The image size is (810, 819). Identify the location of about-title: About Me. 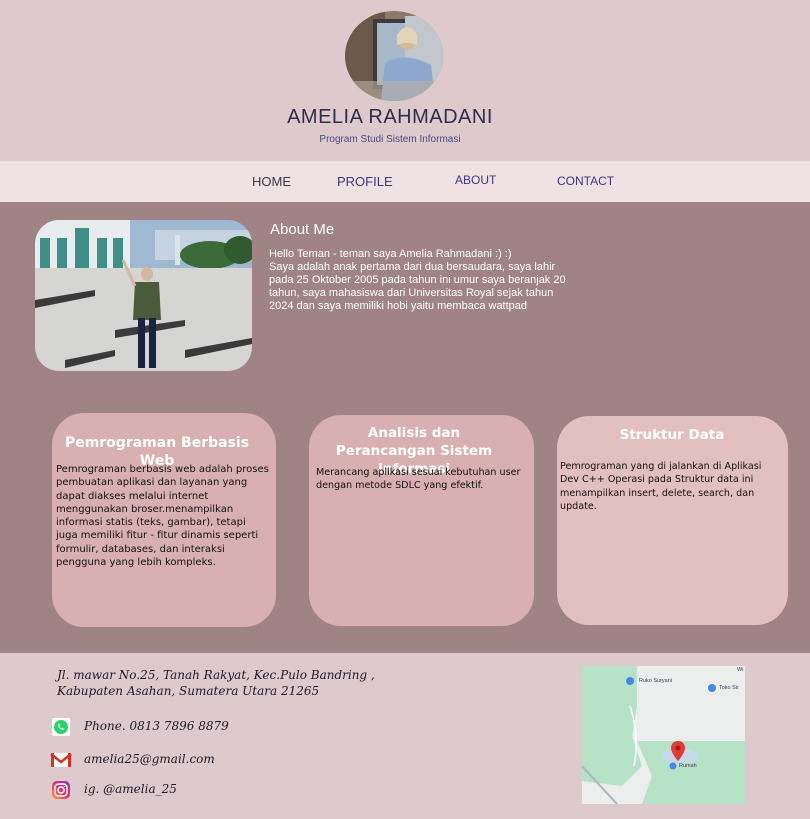
(302, 229).